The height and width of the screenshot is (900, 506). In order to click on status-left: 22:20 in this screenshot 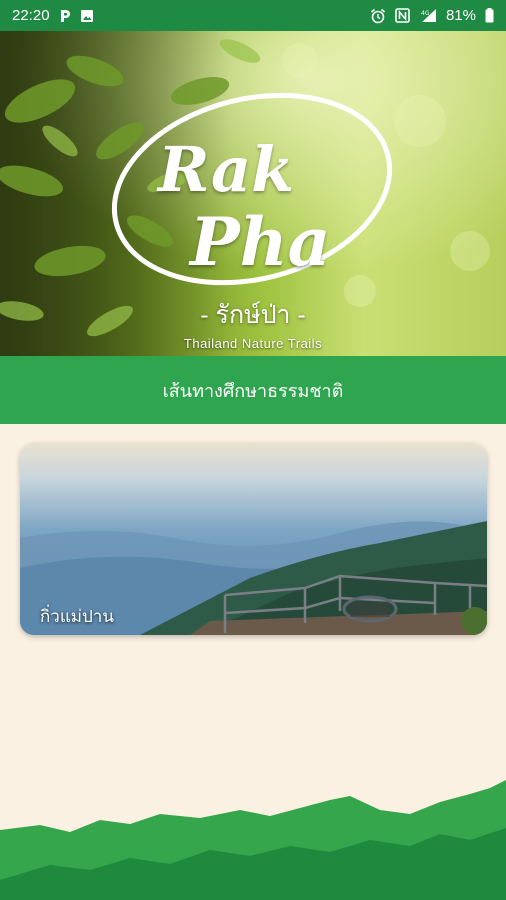, I will do `click(53, 15)`.